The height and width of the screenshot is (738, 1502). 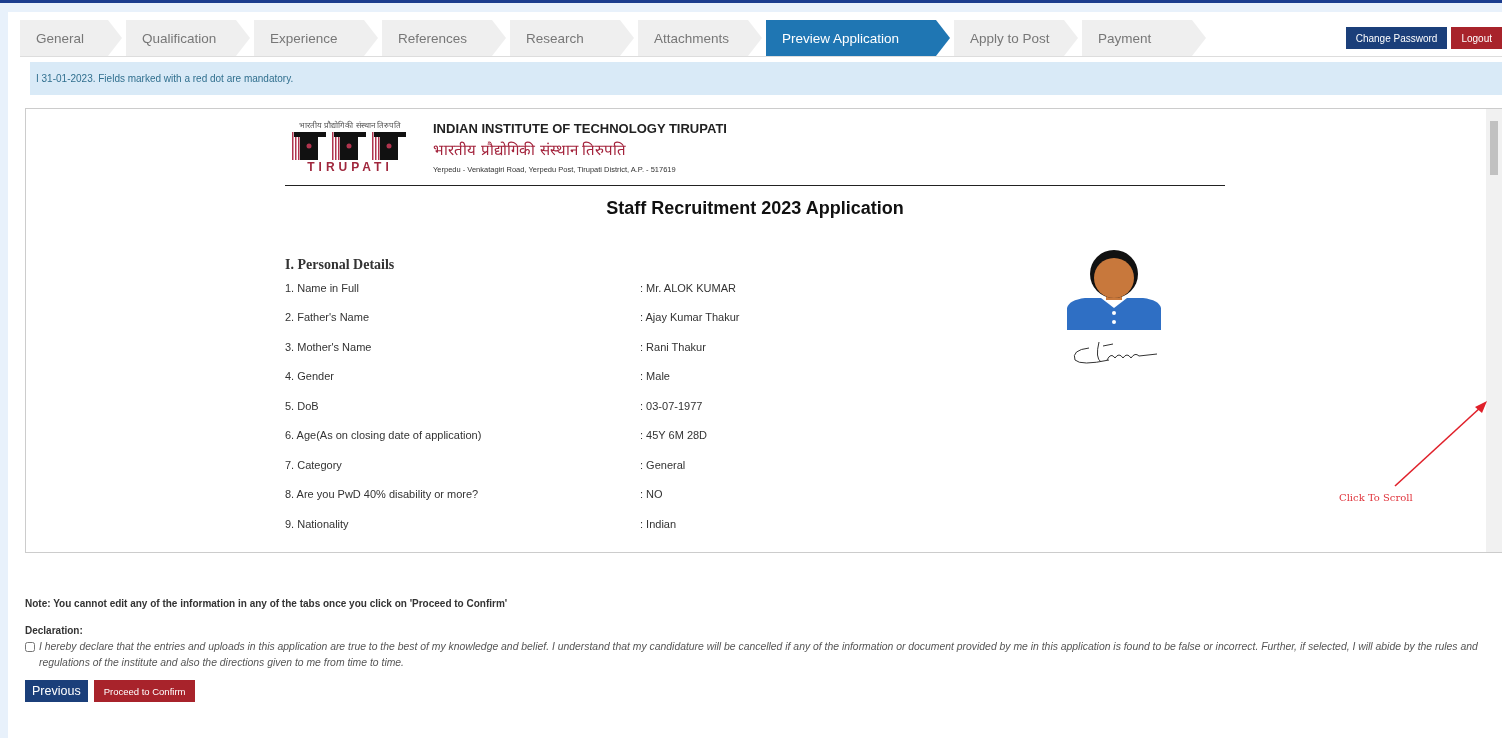 I want to click on header-button: Change Password, so click(x=1396, y=38).